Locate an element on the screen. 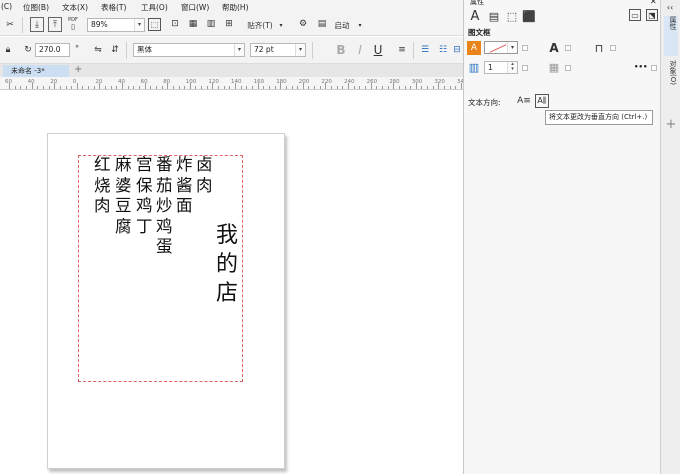 Image resolution: width=680 pixels, height=474 pixels. add-document-tab-button: + is located at coordinates (78, 69).